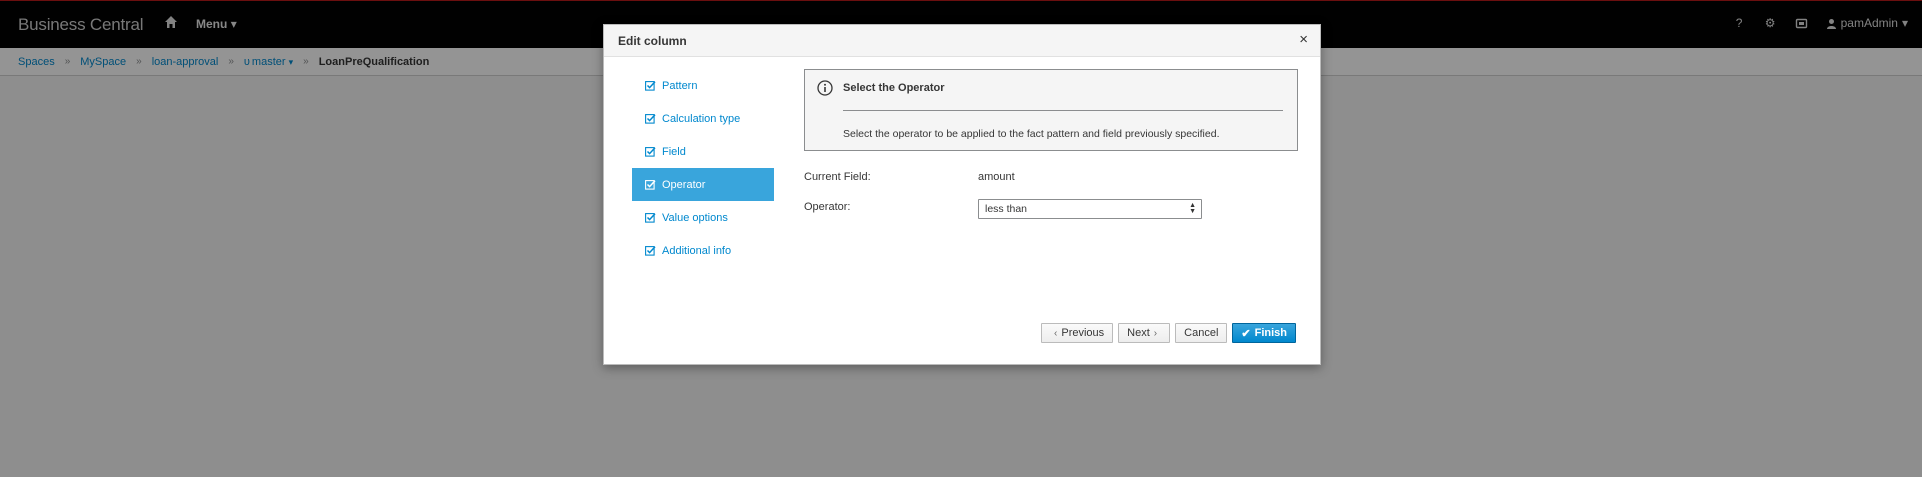 The height and width of the screenshot is (477, 1922). What do you see at coordinates (1006, 209) in the screenshot?
I see `operator-selected-value: less than` at bounding box center [1006, 209].